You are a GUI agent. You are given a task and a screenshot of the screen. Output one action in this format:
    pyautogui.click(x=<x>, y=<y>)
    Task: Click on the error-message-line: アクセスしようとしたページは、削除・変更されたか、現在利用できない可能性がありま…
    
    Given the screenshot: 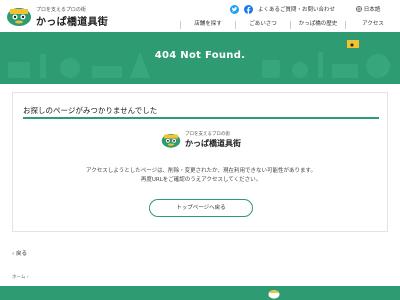 What is the action you would take?
    pyautogui.click(x=201, y=171)
    